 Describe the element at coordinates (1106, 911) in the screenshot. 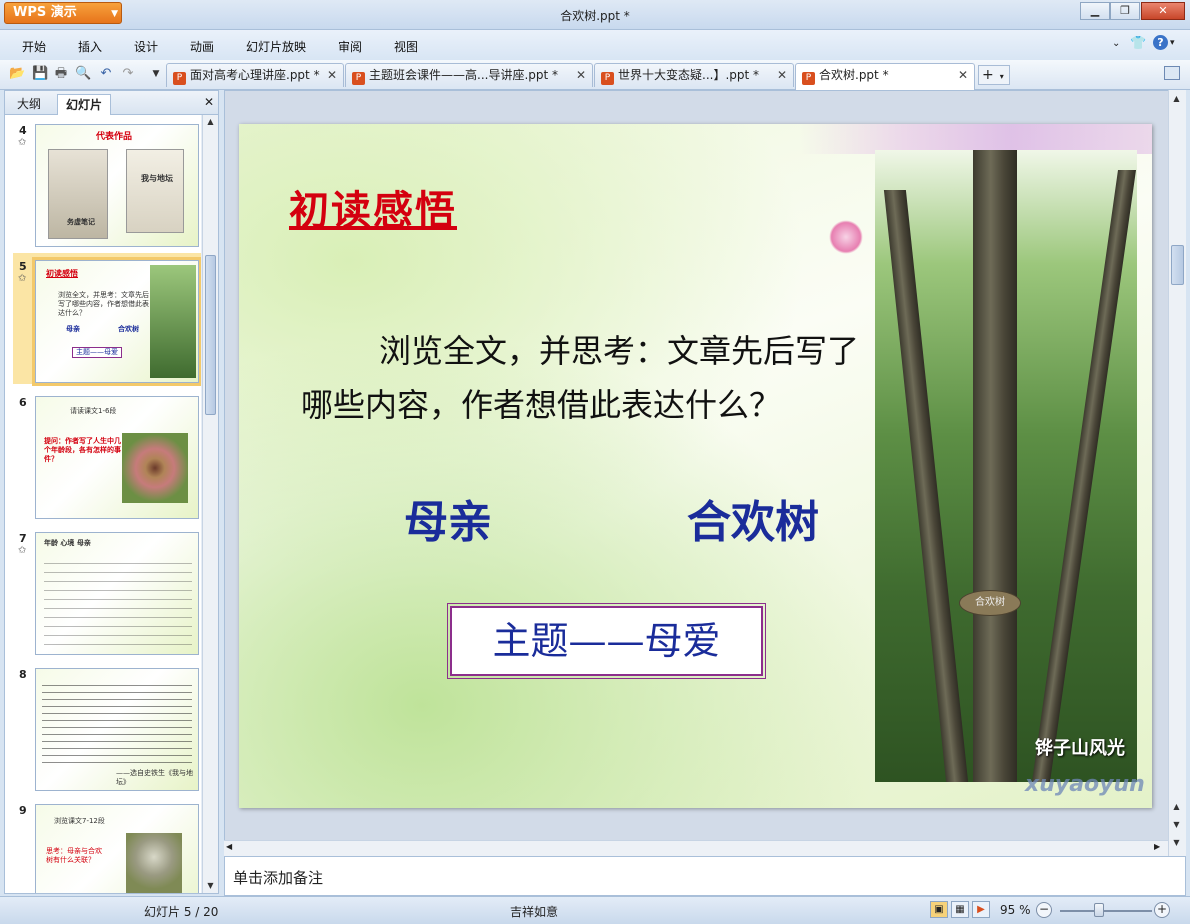

I see `zoom-slider-track` at that location.